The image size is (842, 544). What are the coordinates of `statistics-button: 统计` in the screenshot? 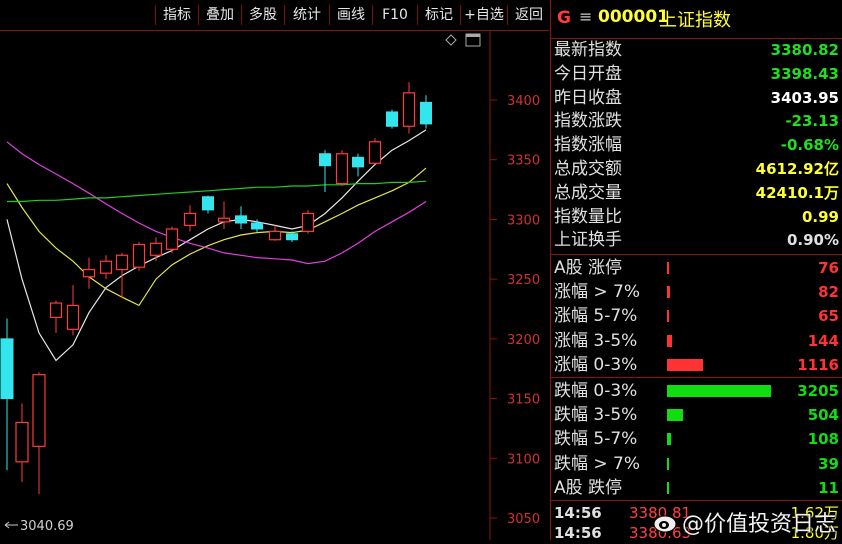 It's located at (306, 15).